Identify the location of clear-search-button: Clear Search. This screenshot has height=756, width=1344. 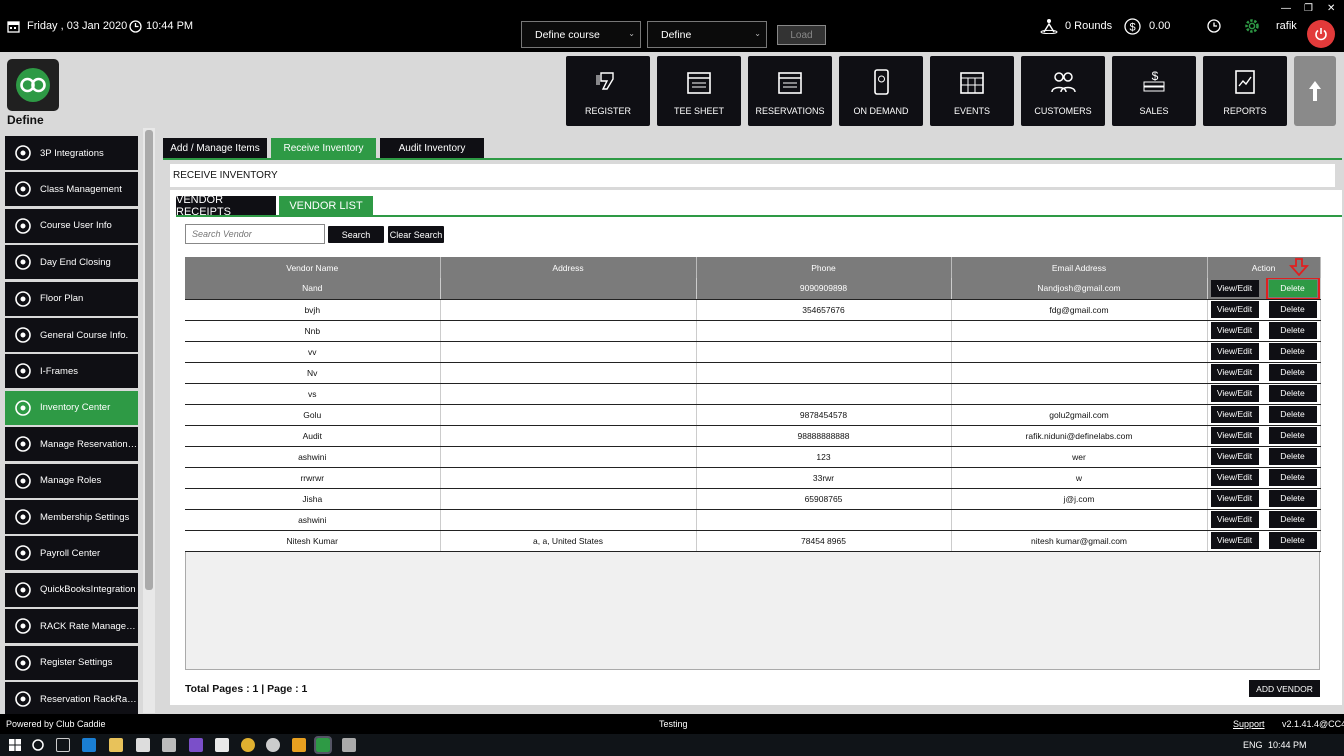
(416, 234).